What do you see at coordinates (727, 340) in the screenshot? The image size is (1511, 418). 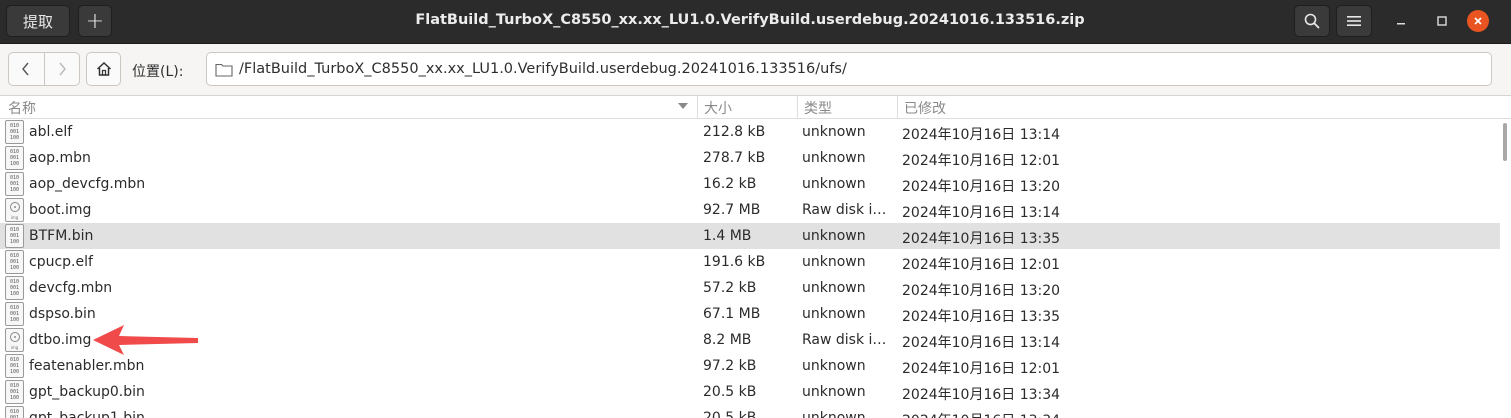 I see `file-size: 8.2 MB` at bounding box center [727, 340].